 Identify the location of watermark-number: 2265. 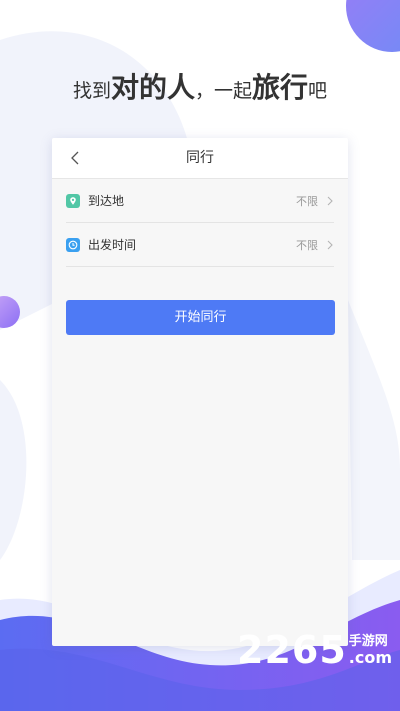
(292, 650).